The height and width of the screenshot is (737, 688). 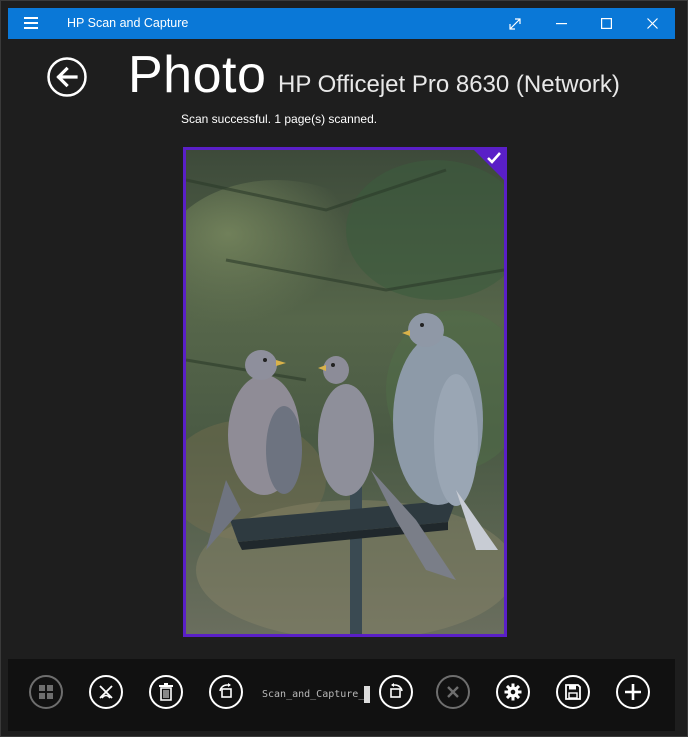 I want to click on maximize-icon, so click(x=606, y=23).